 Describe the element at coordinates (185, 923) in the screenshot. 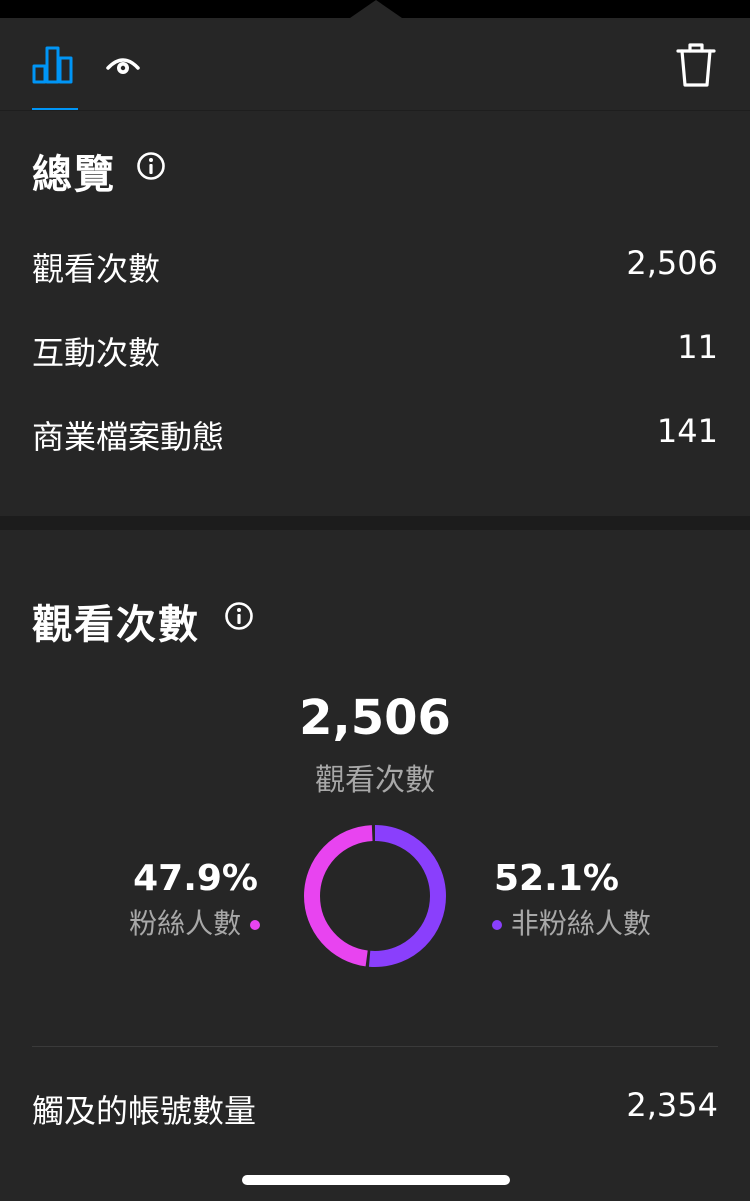

I see `followers-label: 粉絲人數` at that location.